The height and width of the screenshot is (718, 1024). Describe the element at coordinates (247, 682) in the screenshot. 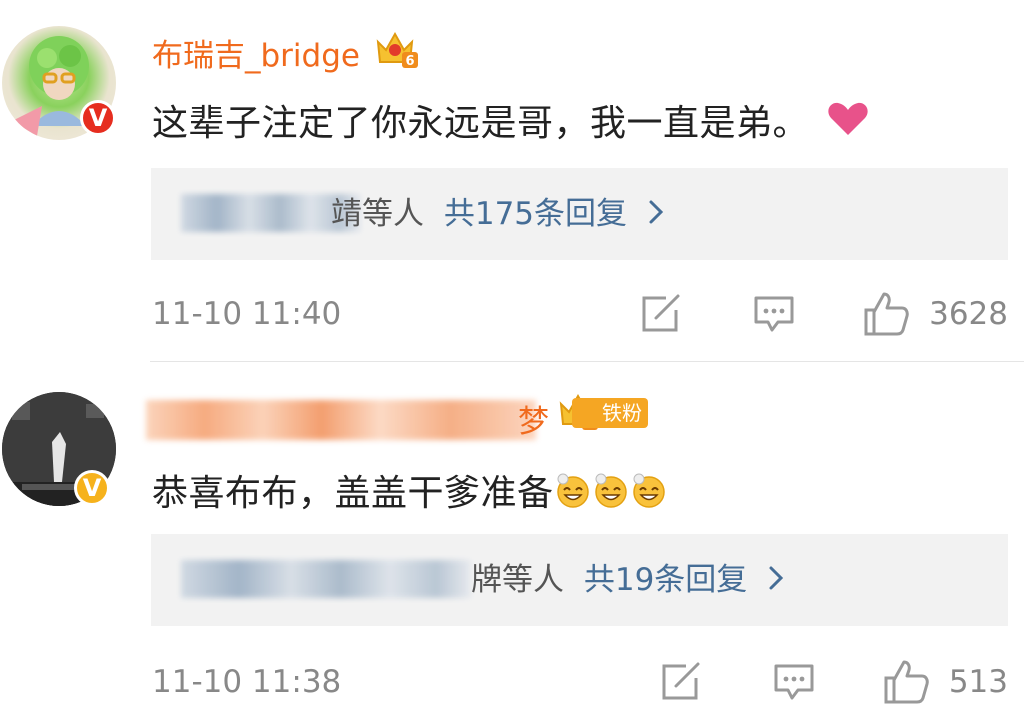

I see `timestamp: 11-10 11:38` at that location.